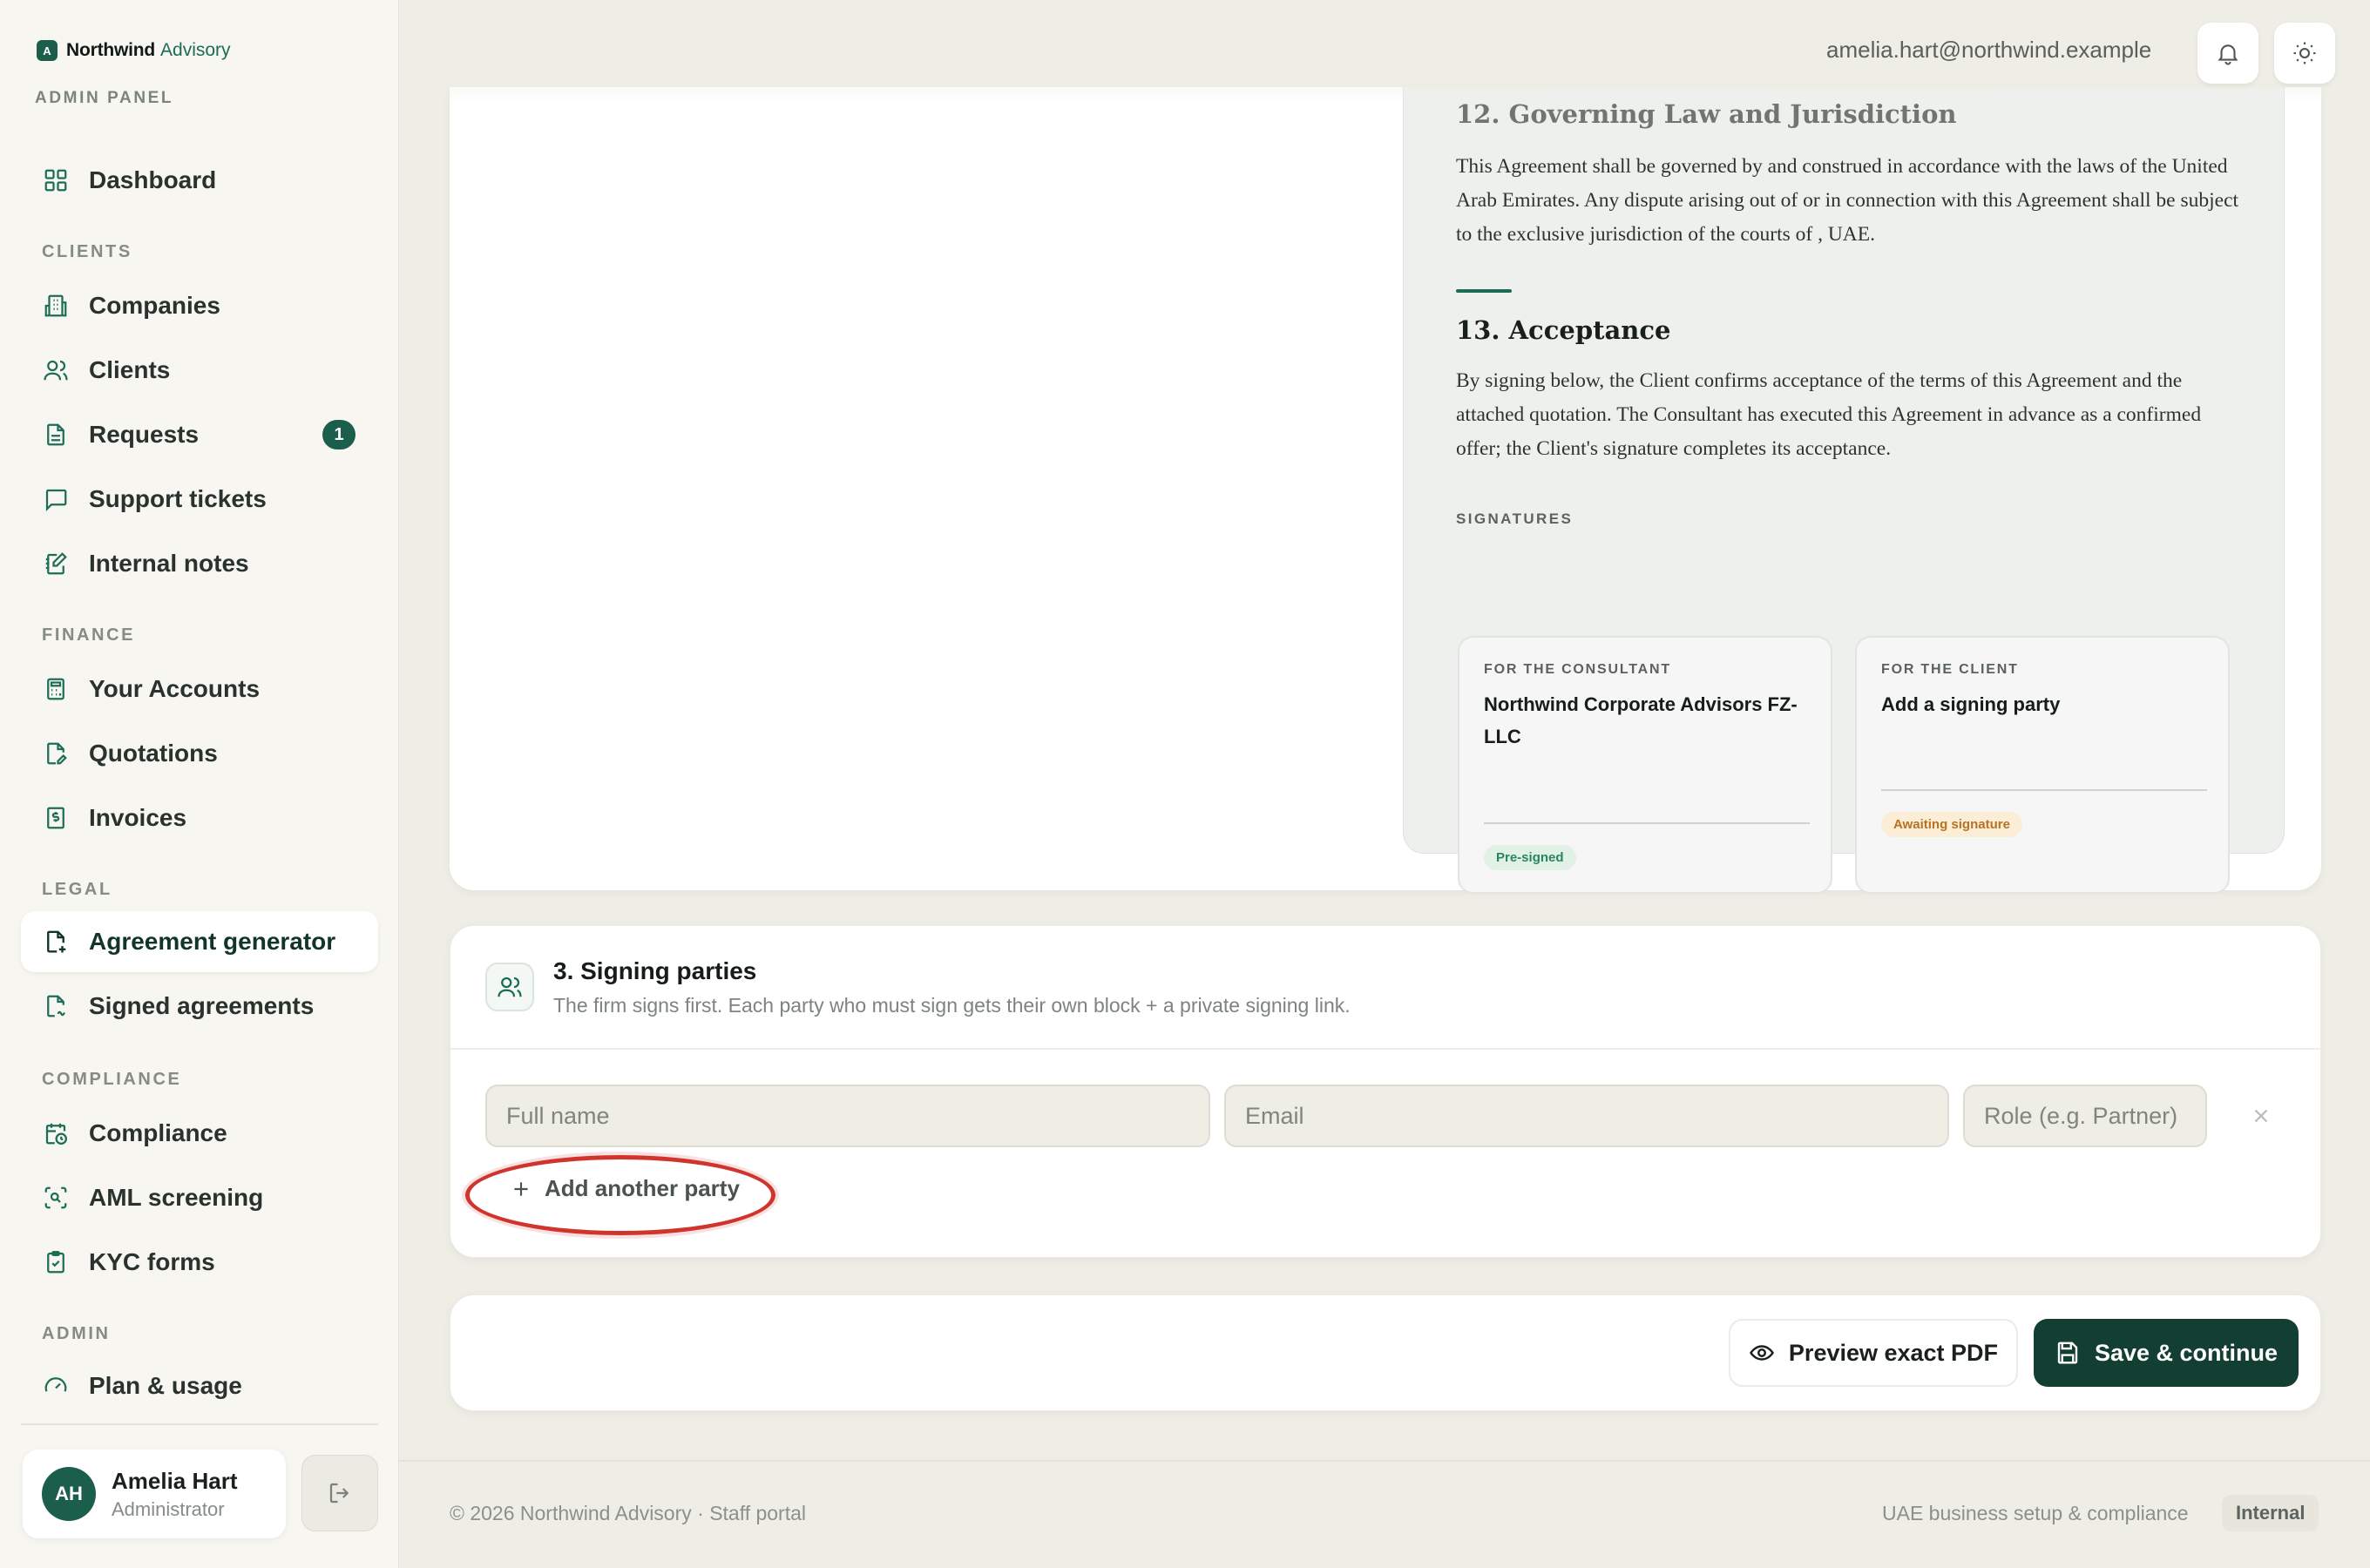 Image resolution: width=2370 pixels, height=1568 pixels. Describe the element at coordinates (1586, 1116) in the screenshot. I see `party-email-input` at that location.